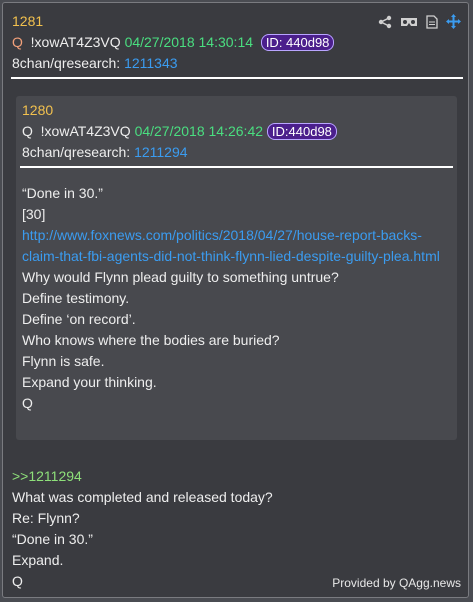 This screenshot has height=602, width=473. Describe the element at coordinates (38, 560) in the screenshot. I see `post-text-line: Expand.` at that location.